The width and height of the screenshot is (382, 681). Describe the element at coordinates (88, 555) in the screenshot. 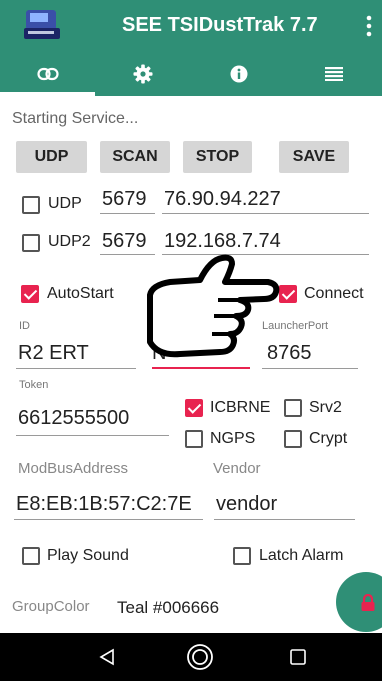

I see `play-sound-label: Play Sound` at that location.